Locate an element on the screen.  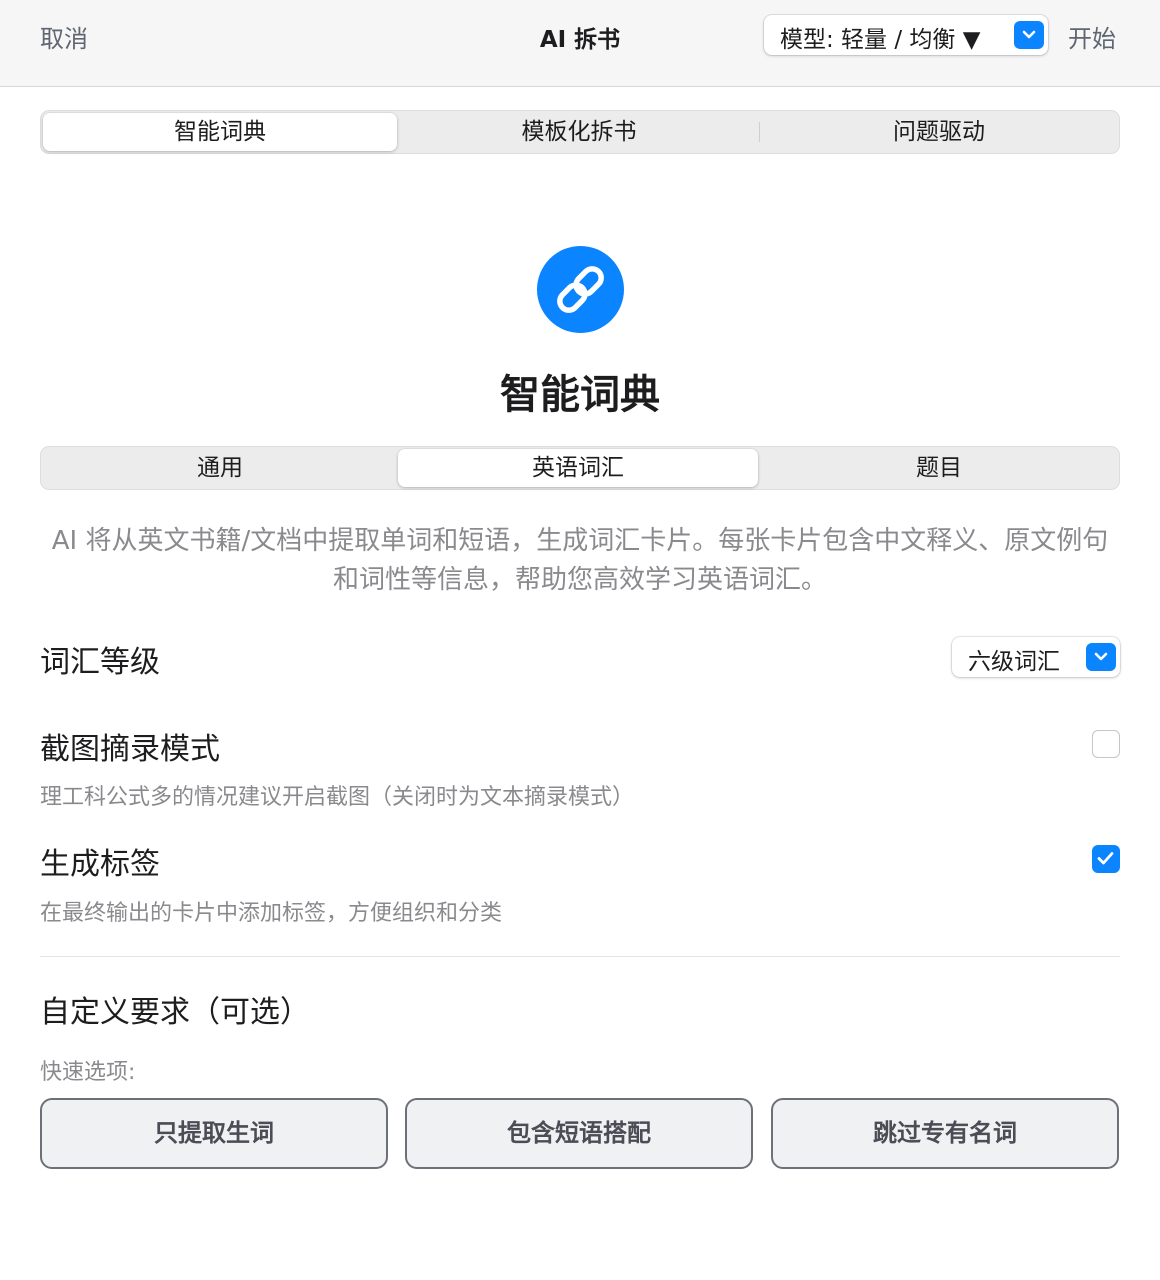
checkmark-icon is located at coordinates (1105, 858).